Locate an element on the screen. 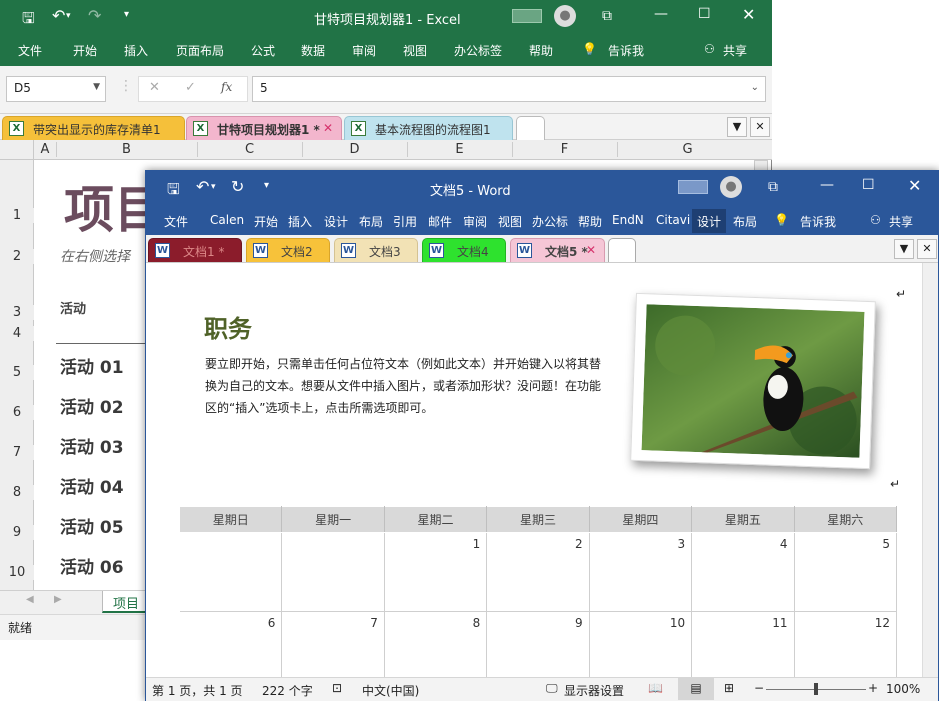 The height and width of the screenshot is (701, 939). column-header: A is located at coordinates (45, 149).